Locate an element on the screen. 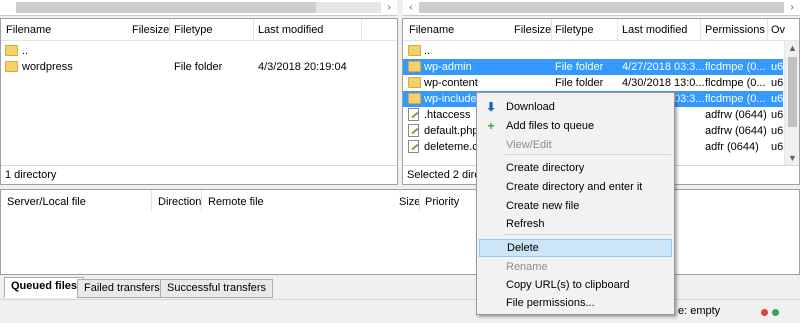  tab-queued-files: Queued files is located at coordinates (44, 287).